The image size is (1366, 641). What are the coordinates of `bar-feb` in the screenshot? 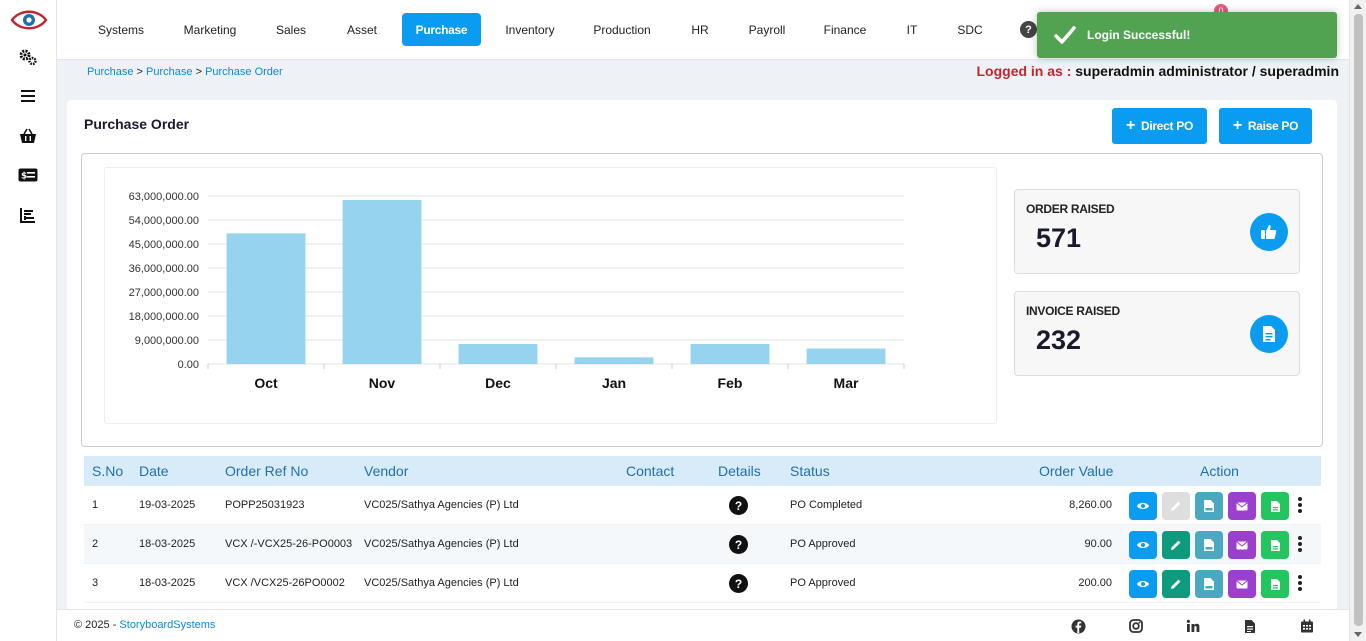 It's located at (730, 354).